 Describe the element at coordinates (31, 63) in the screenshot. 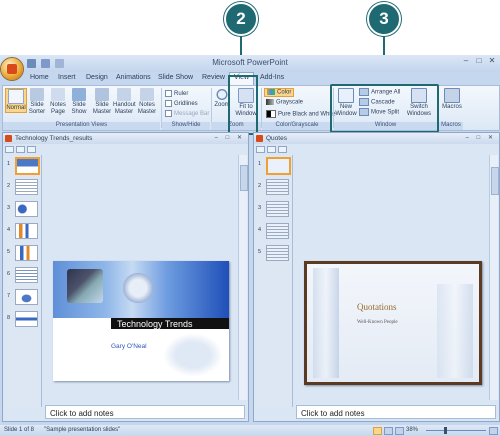

I see `save-icon` at that location.